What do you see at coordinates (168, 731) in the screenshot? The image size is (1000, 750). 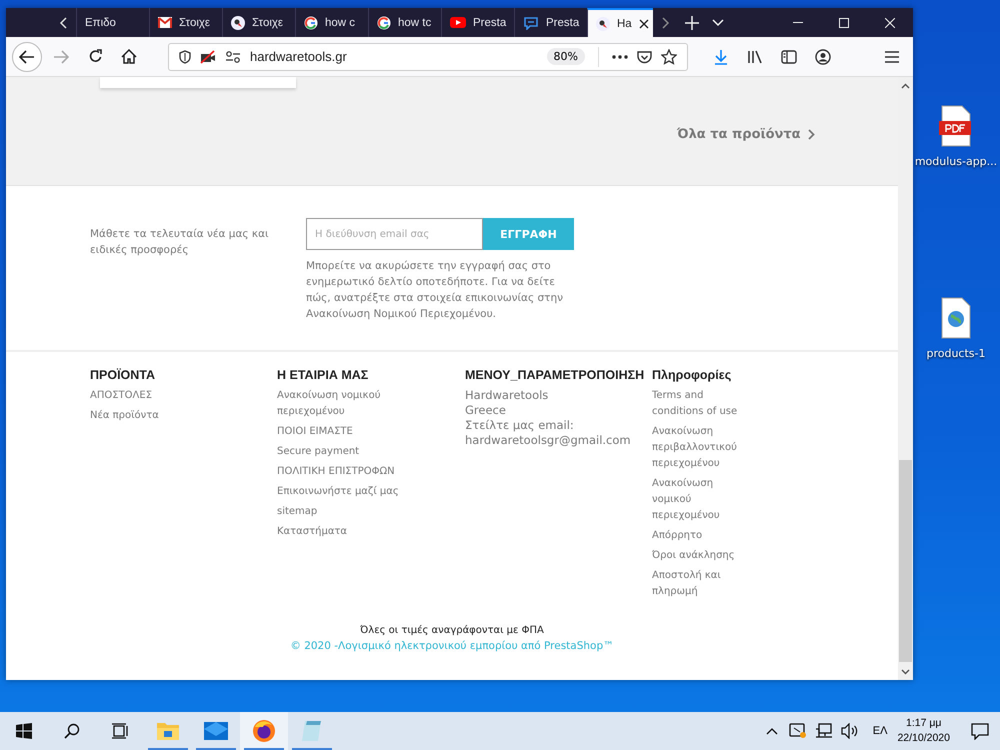 I see `folder-icon` at bounding box center [168, 731].